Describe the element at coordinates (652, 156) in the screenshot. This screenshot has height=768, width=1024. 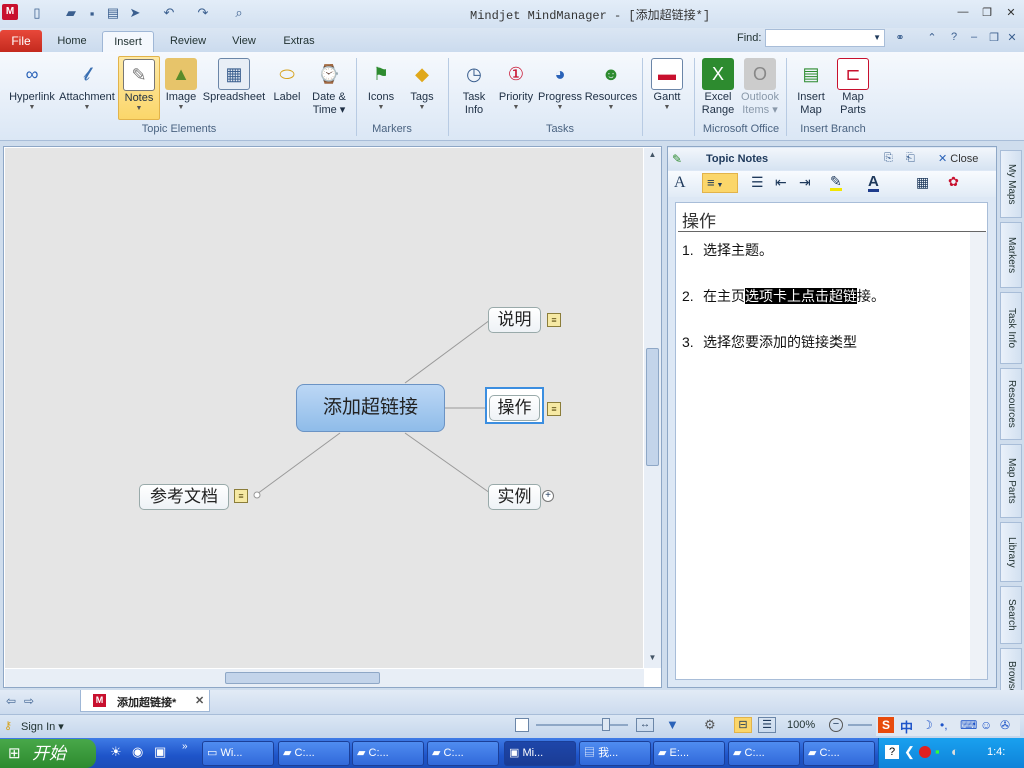
I see `scroll-up-icon: ▲` at that location.